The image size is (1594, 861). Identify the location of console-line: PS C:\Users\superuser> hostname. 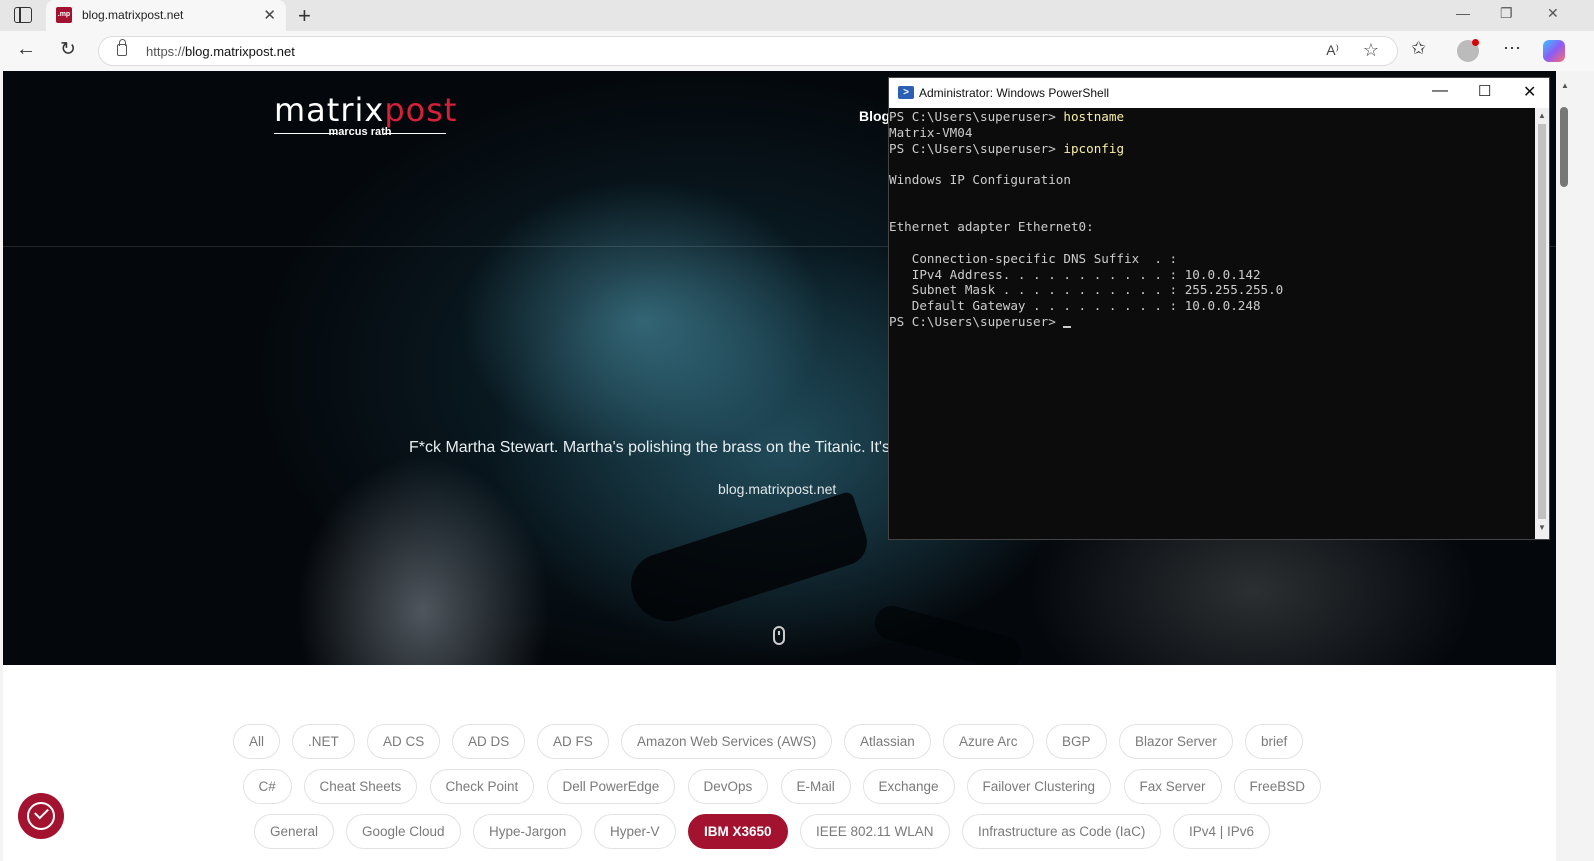
(1212, 117).